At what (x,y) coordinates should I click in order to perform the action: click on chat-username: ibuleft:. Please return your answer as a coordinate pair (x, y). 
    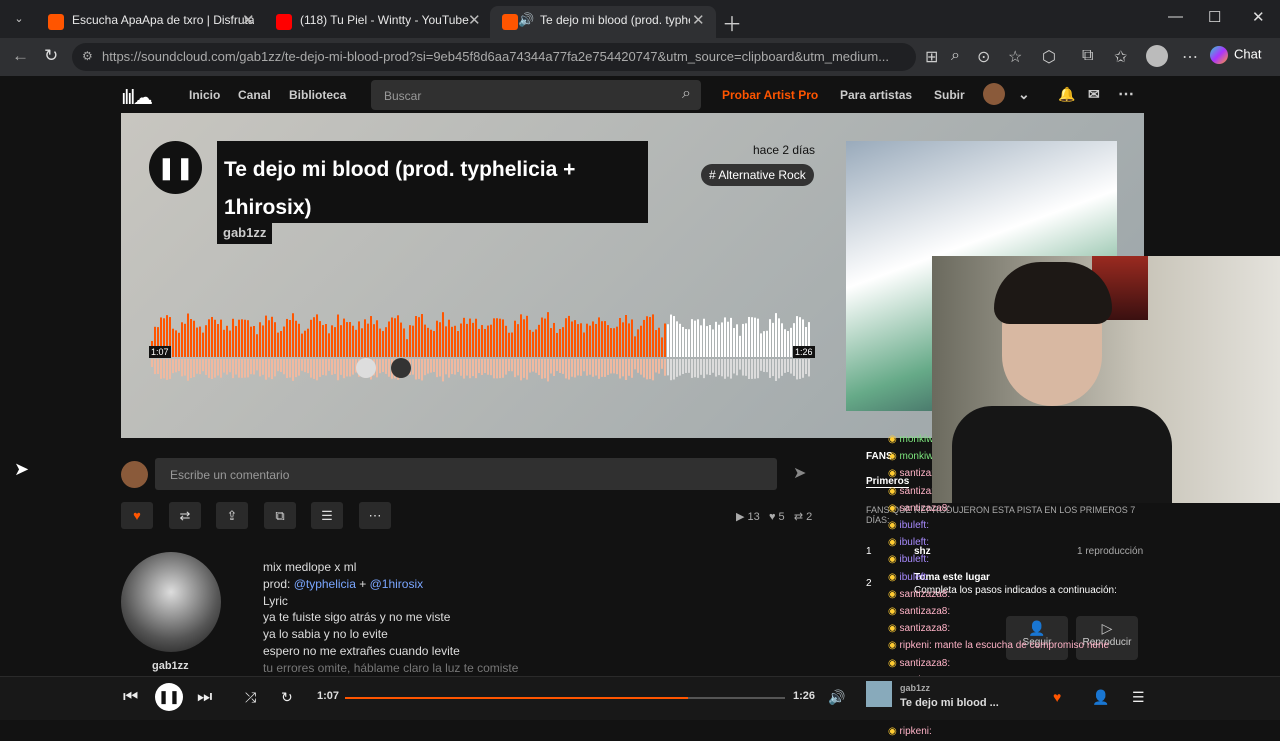
    Looking at the image, I should click on (914, 560).